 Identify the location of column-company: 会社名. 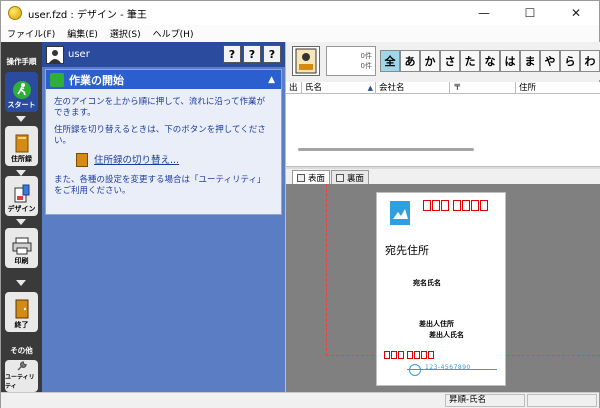
(413, 87).